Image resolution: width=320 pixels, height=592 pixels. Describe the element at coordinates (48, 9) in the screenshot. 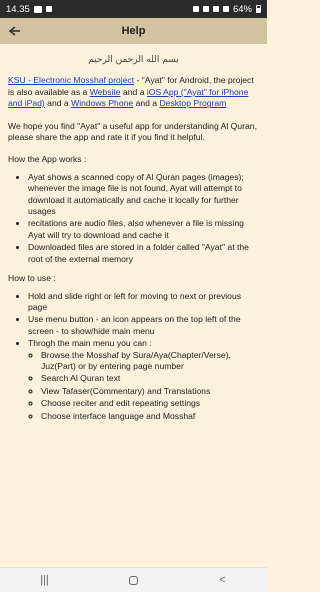

I see `image-icon` at that location.